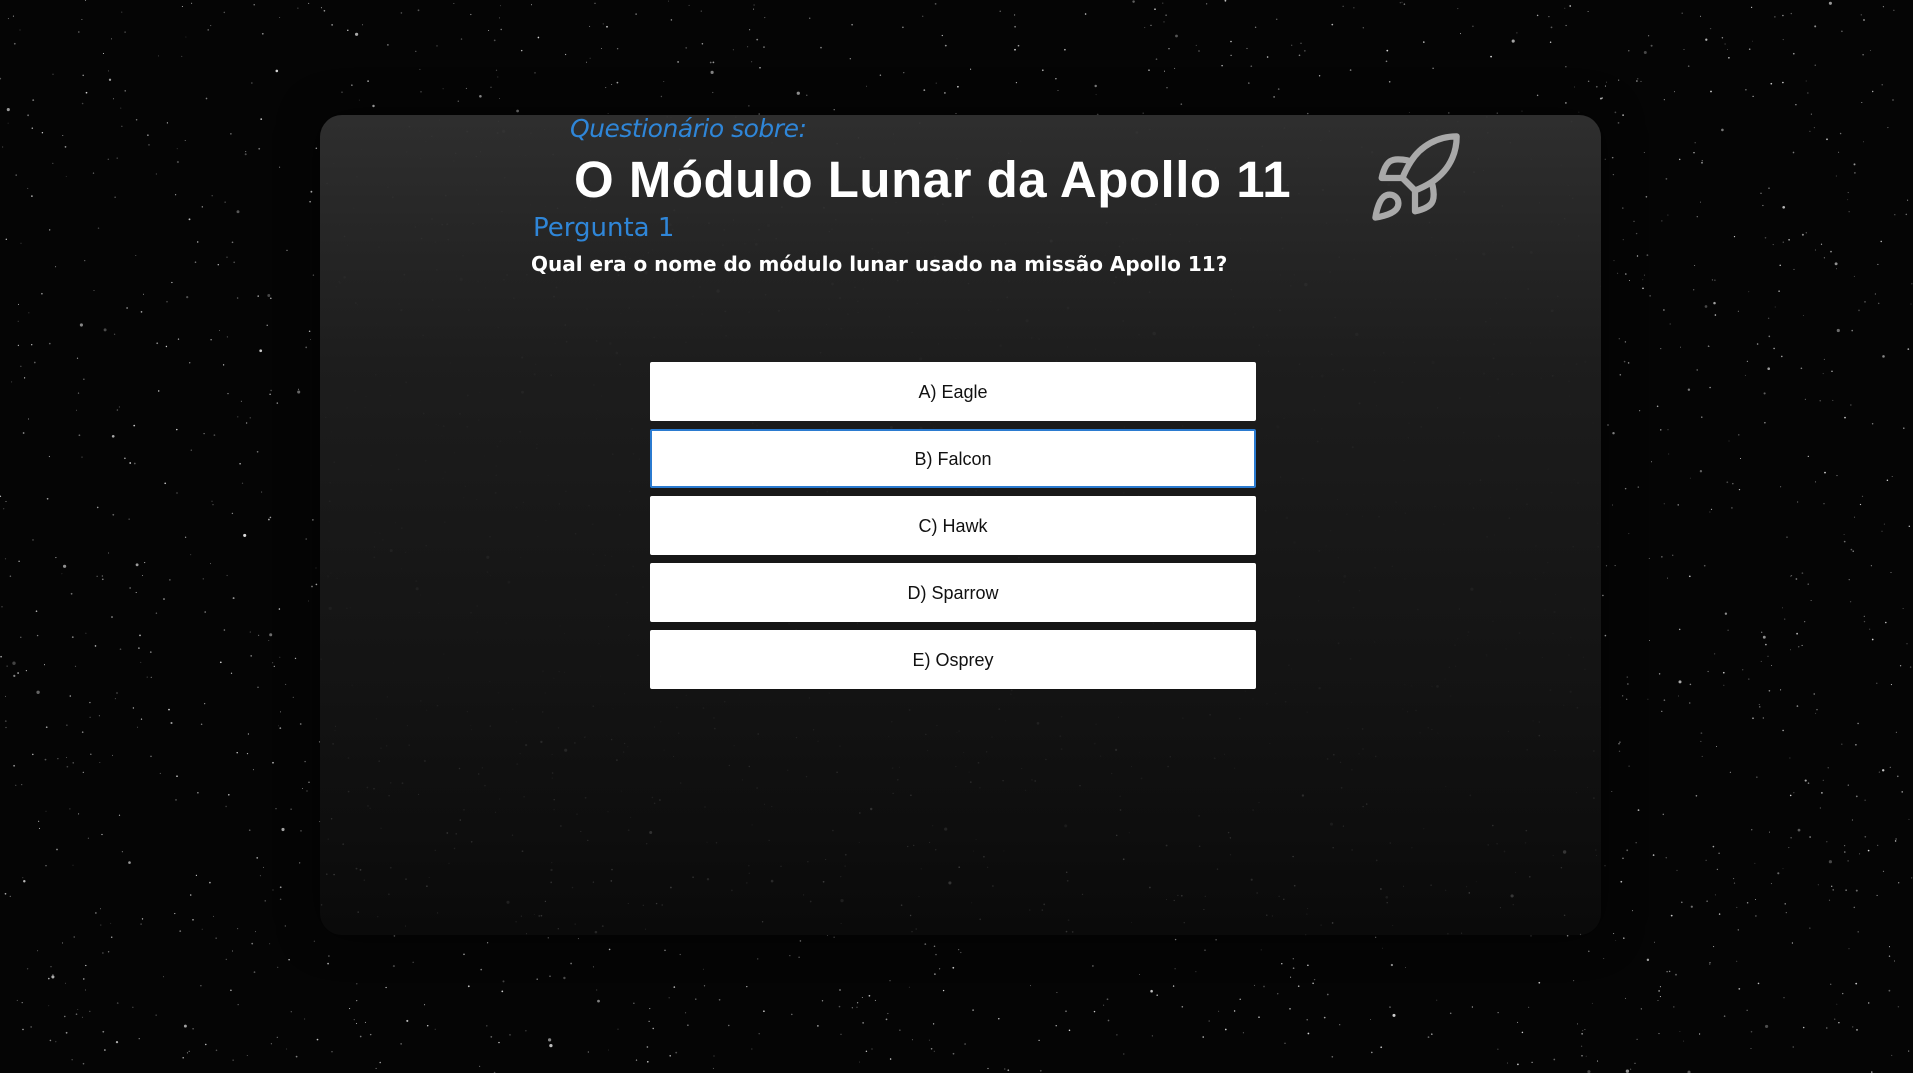 The width and height of the screenshot is (1913, 1073). Describe the element at coordinates (1416, 177) in the screenshot. I see `rocket-icon` at that location.